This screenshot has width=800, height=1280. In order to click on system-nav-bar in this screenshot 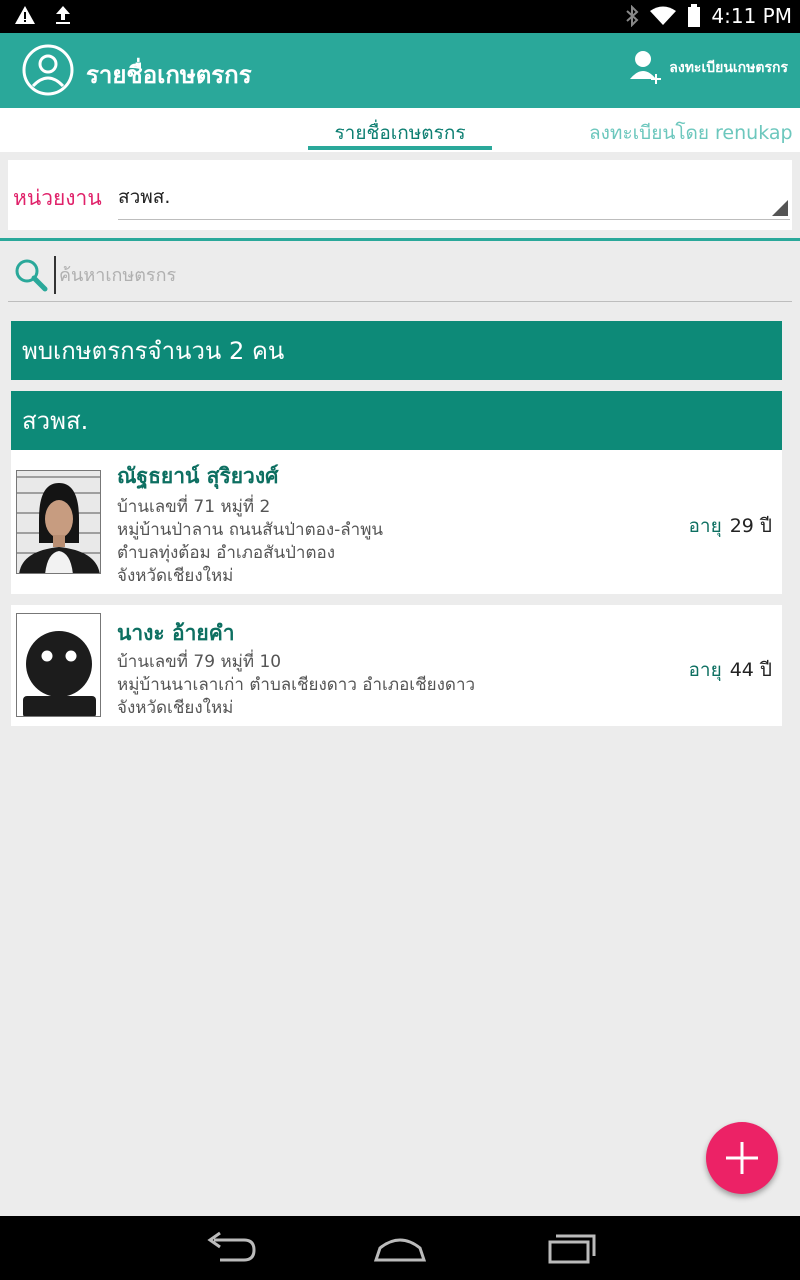, I will do `click(400, 1248)`.